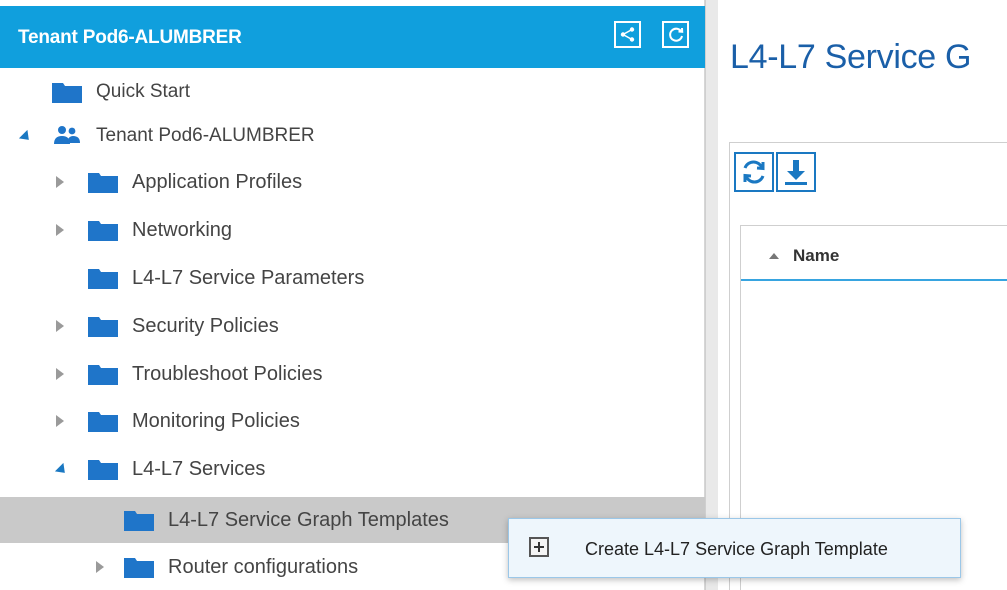 The width and height of the screenshot is (1007, 590). What do you see at coordinates (874, 253) in the screenshot?
I see `table-header: Name` at bounding box center [874, 253].